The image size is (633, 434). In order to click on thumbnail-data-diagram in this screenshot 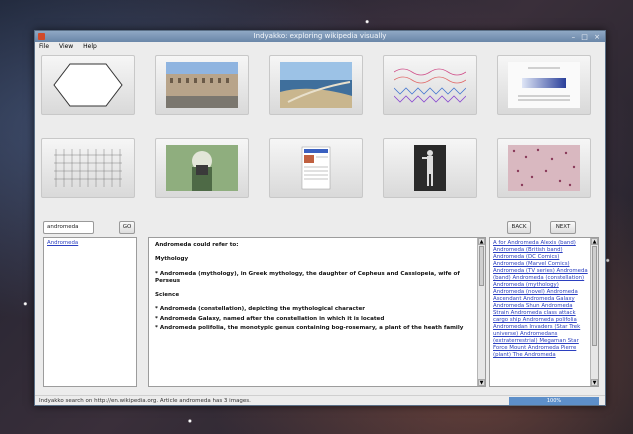, I will do `click(544, 85)`.